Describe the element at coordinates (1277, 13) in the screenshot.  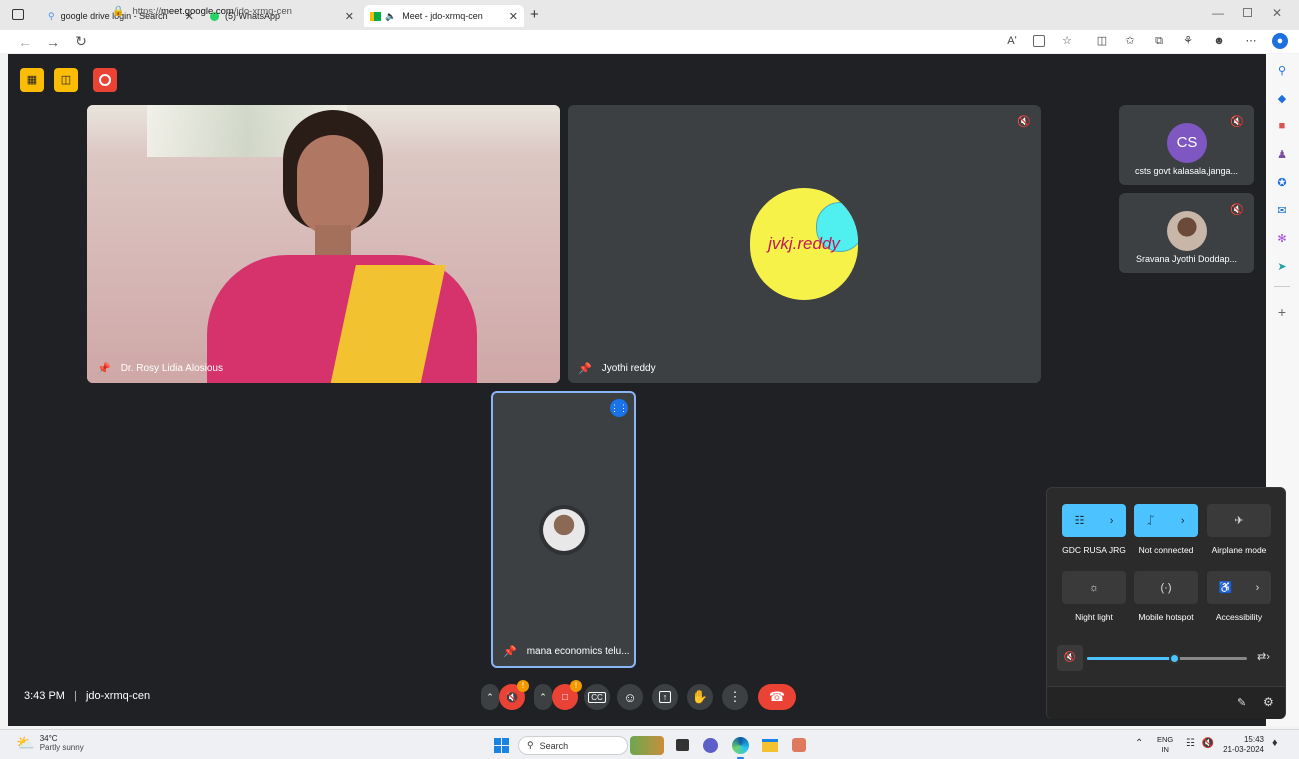
I see `close-window-button: ✕` at that location.